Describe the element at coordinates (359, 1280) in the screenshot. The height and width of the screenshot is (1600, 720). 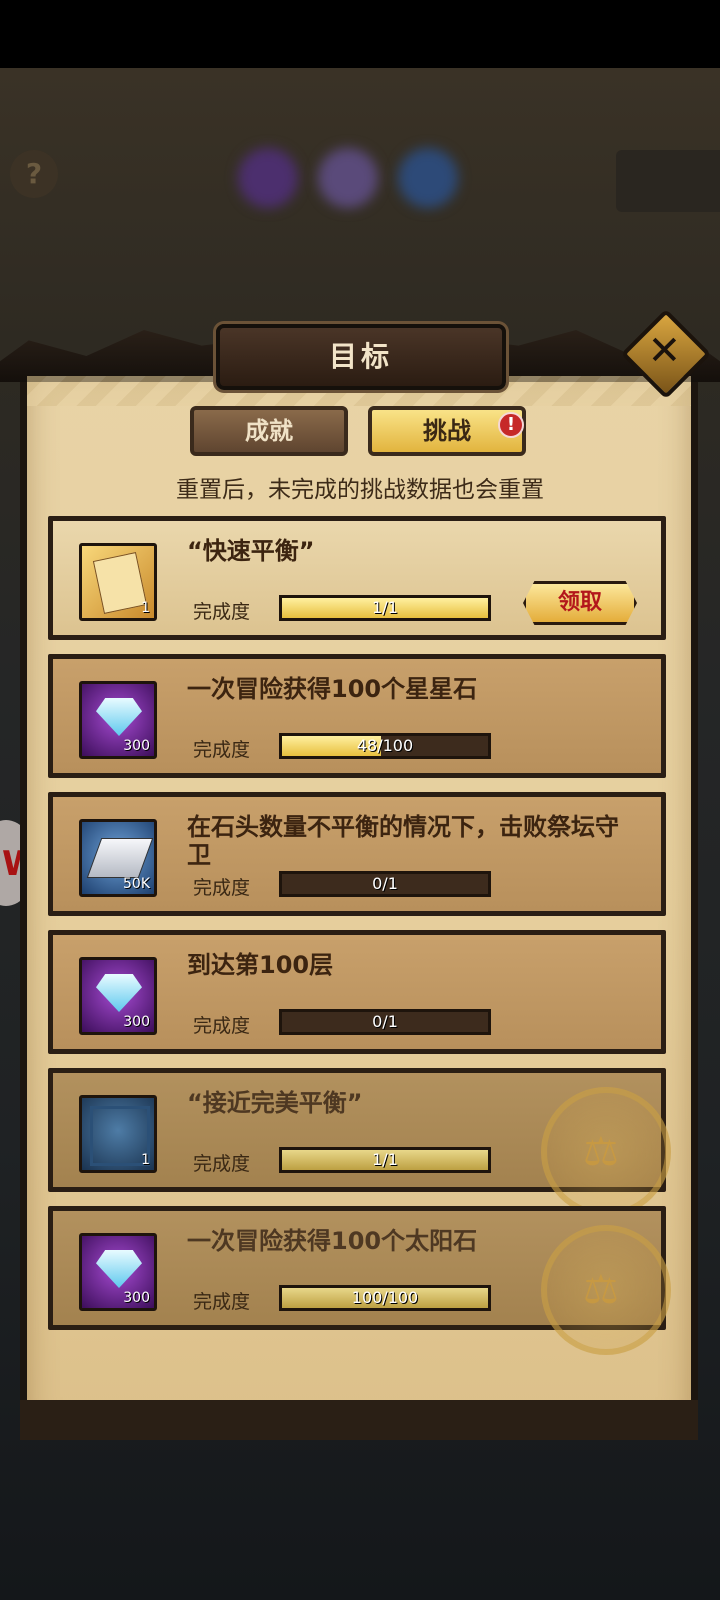
I see `challenge-card: ⚖ 300 一次冒险获得100个太阳石 完成度 100/100` at that location.